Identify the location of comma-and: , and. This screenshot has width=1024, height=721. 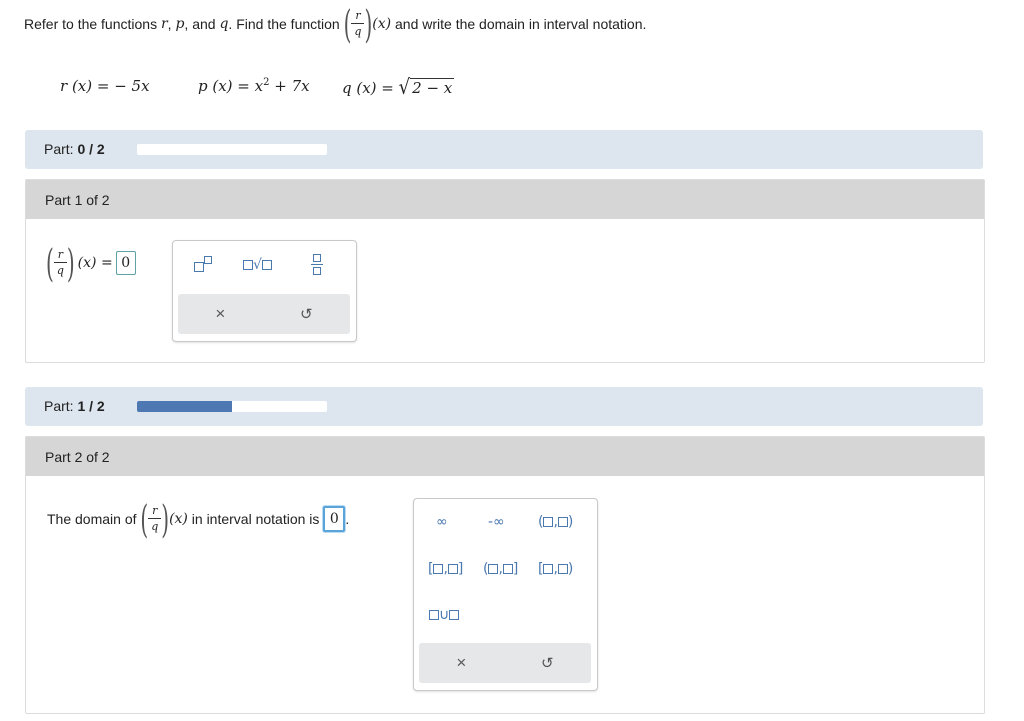
(200, 23).